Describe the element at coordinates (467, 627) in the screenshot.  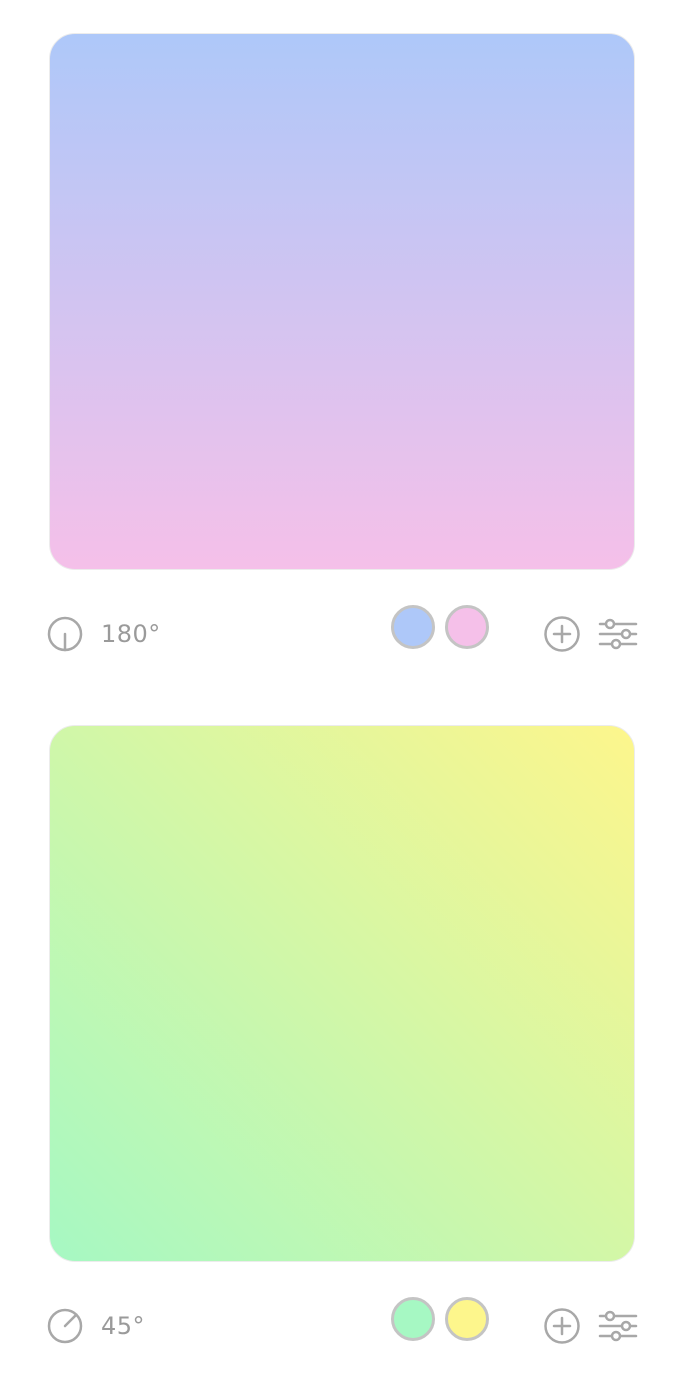
I see `color-stop-pink` at that location.